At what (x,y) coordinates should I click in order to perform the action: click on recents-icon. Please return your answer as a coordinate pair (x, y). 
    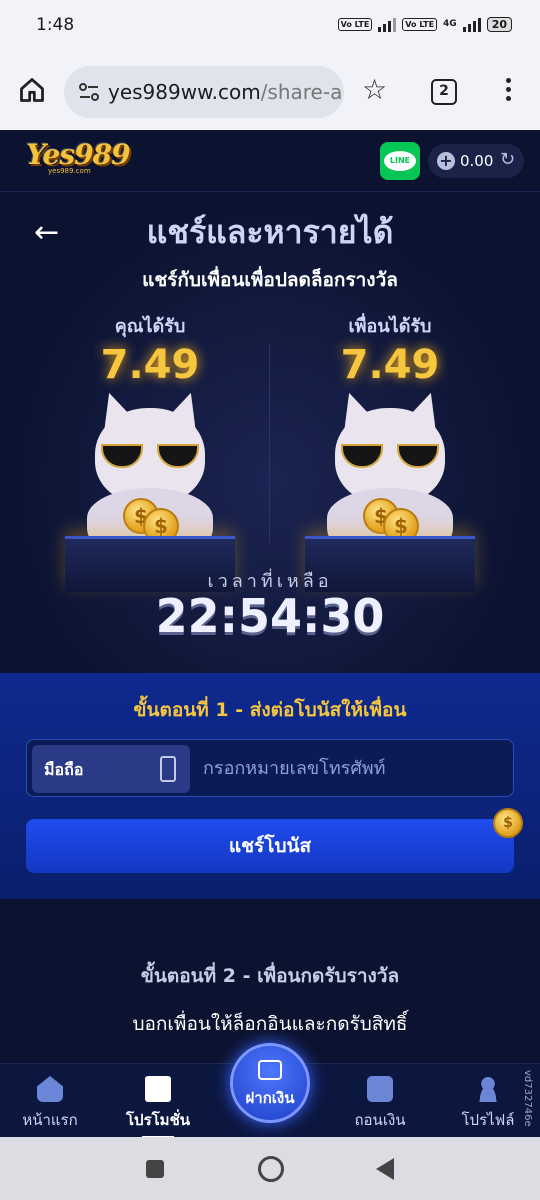
    Looking at the image, I should click on (155, 1169).